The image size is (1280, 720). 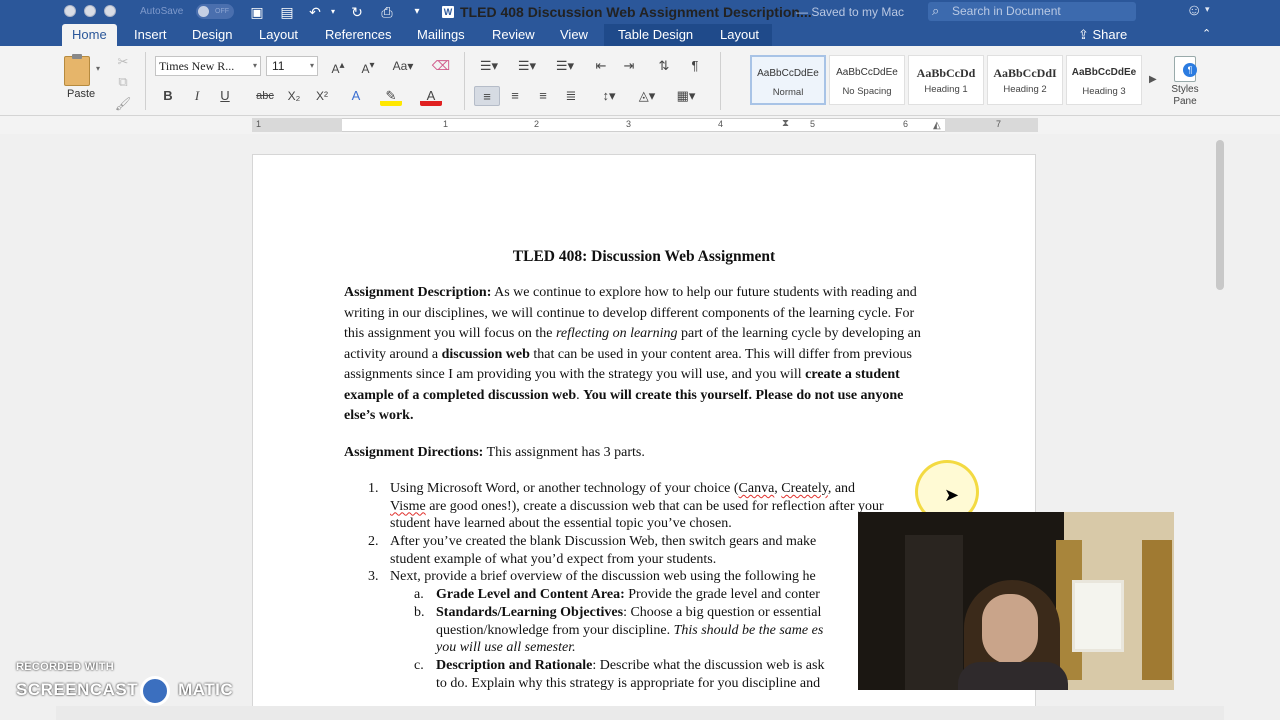 I want to click on shrink-font-icon: A▾, so click(x=368, y=66).